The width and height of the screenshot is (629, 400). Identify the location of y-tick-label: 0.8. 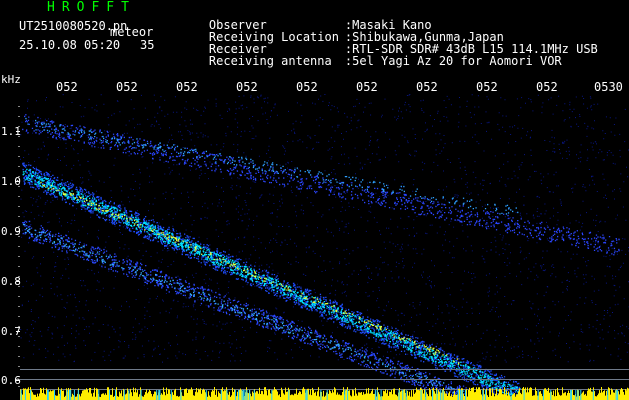
(11, 281).